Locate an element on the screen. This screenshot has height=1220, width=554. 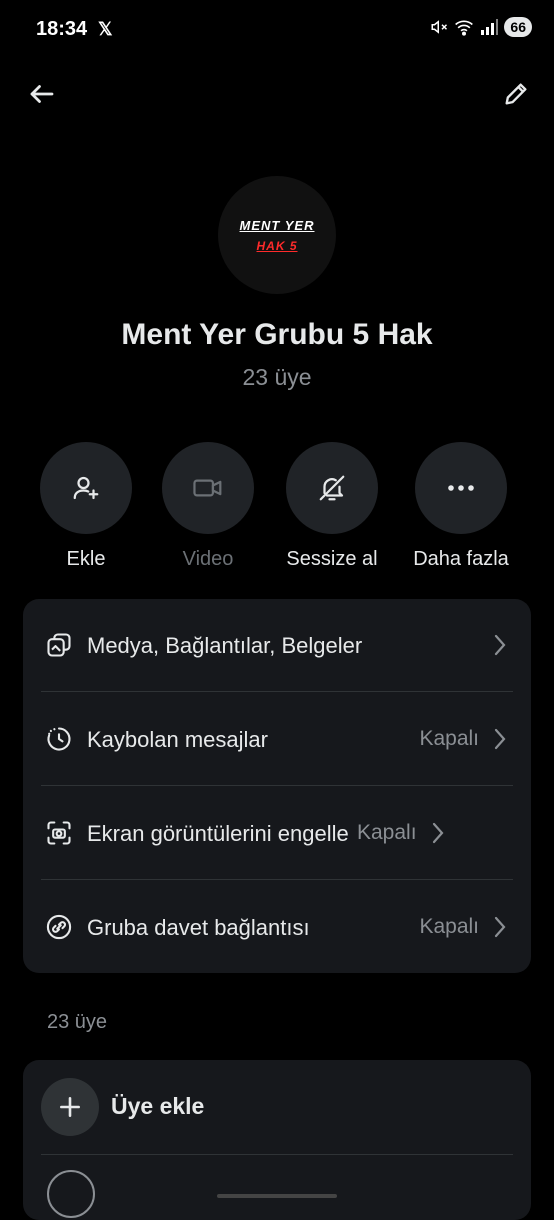
timer-icon is located at coordinates (59, 739).